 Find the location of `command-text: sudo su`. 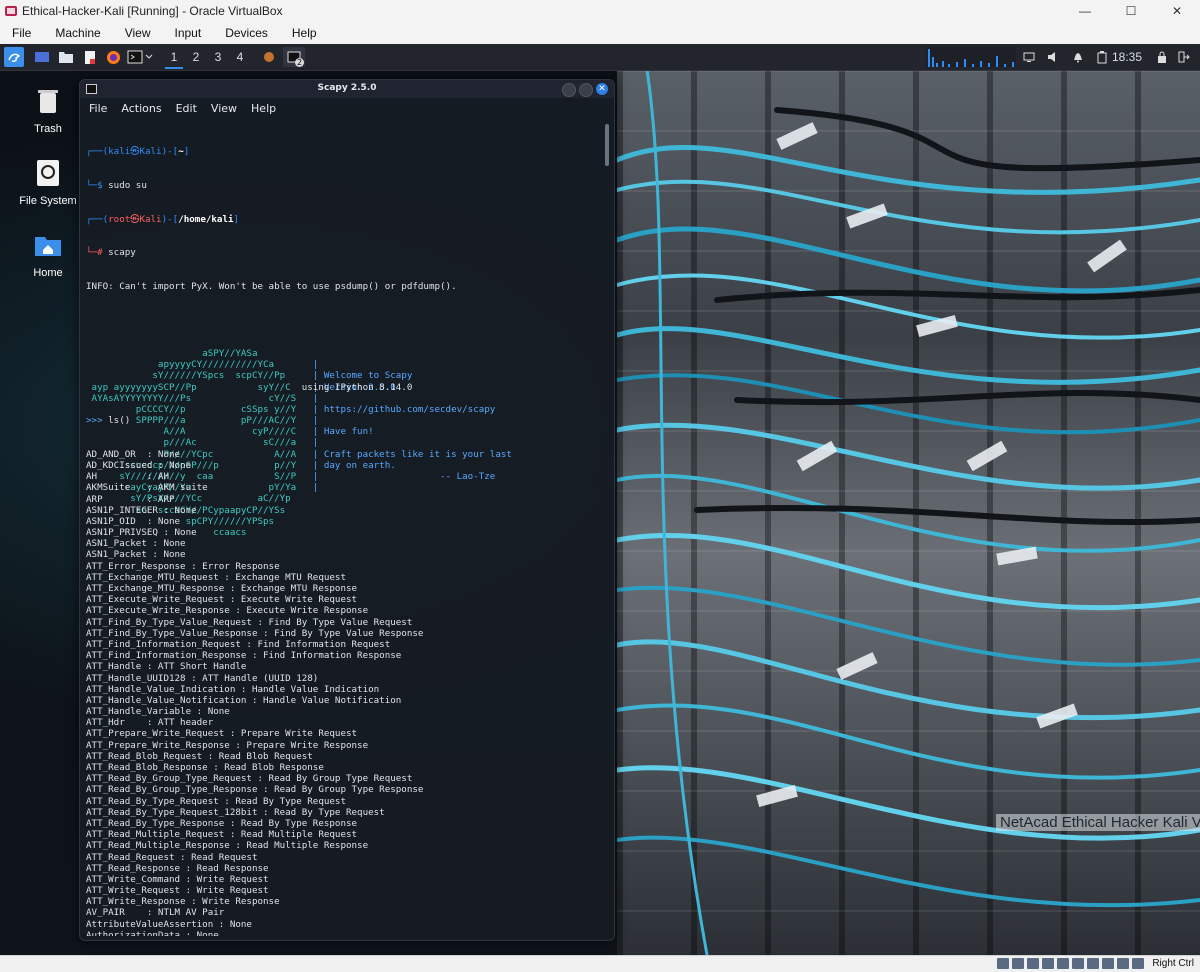

command-text: sudo su is located at coordinates (124, 185).